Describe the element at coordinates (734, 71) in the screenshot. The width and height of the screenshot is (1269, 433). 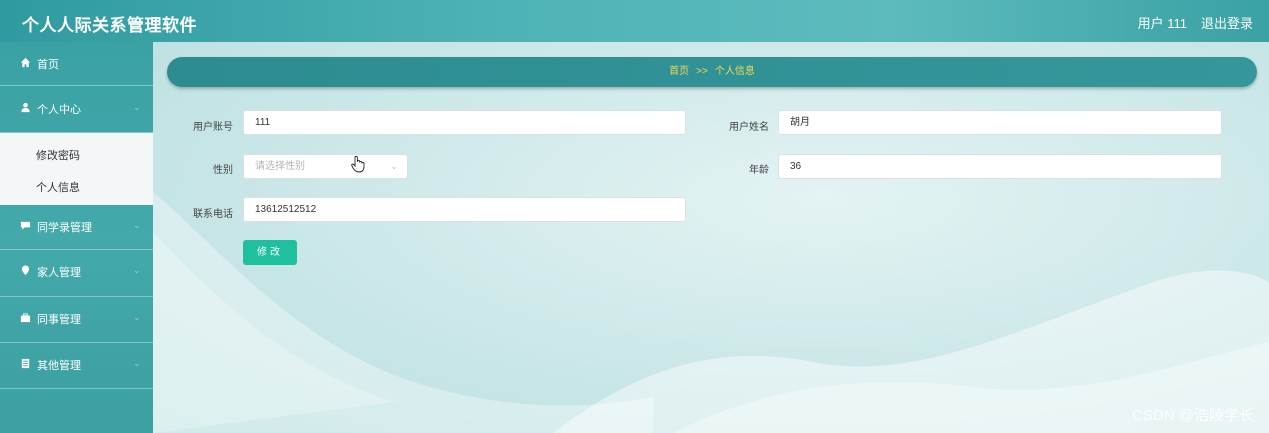
I see `breadcrumb-current: 个人信息` at that location.